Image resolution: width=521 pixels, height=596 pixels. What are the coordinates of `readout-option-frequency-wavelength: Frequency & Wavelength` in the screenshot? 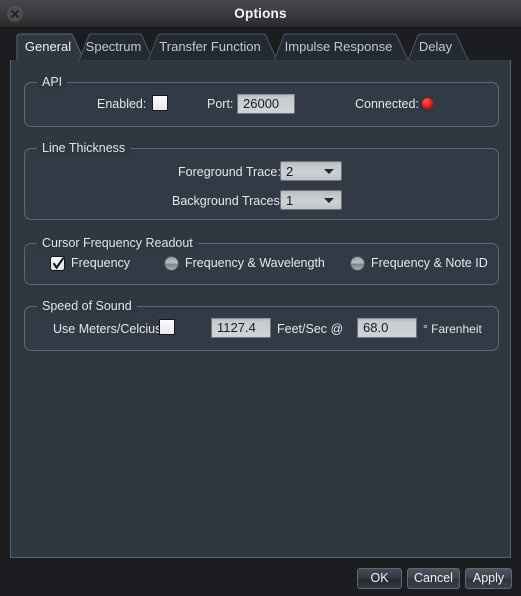 It's located at (244, 263).